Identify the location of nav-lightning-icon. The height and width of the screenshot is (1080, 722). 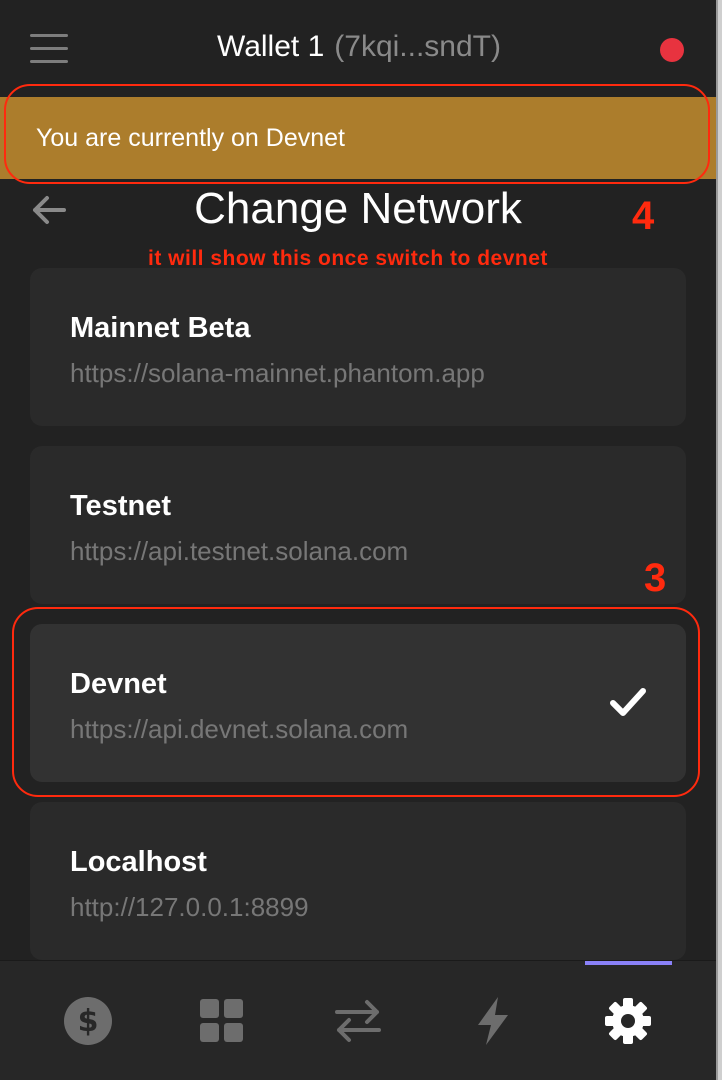
(493, 1021).